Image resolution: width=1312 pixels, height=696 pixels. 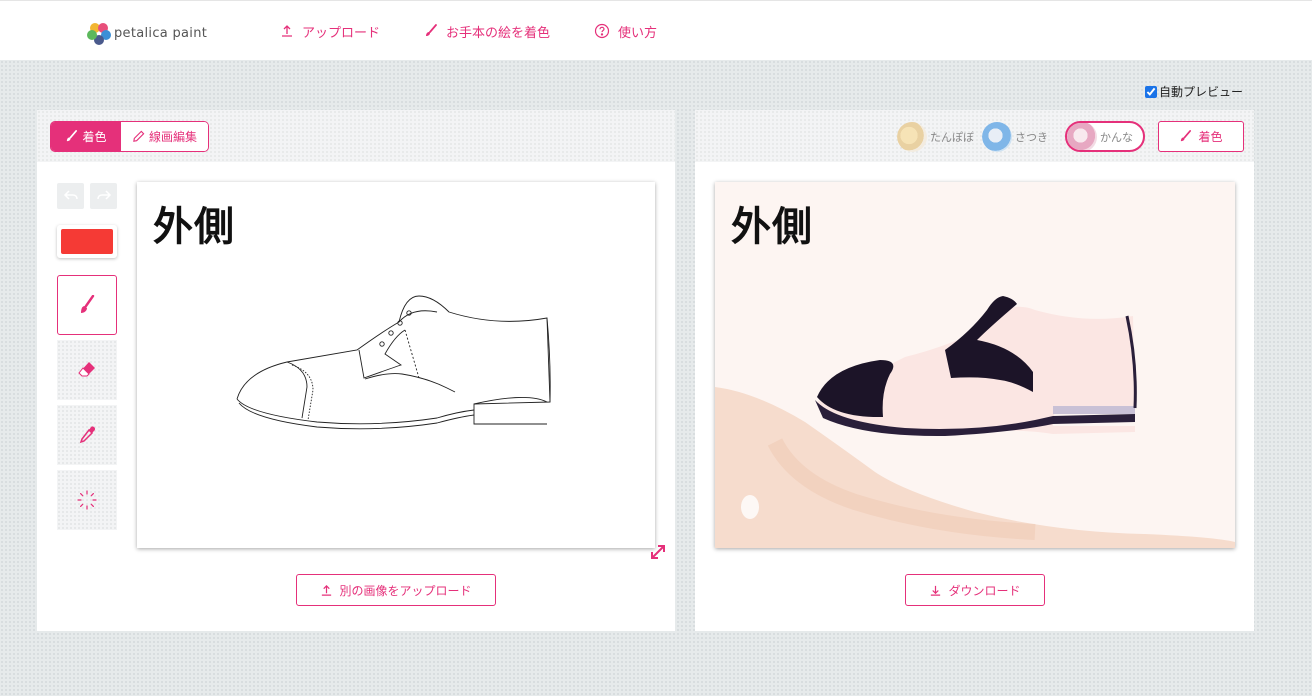 I want to click on tab-line-edit-label: 線画編集, so click(x=172, y=137).